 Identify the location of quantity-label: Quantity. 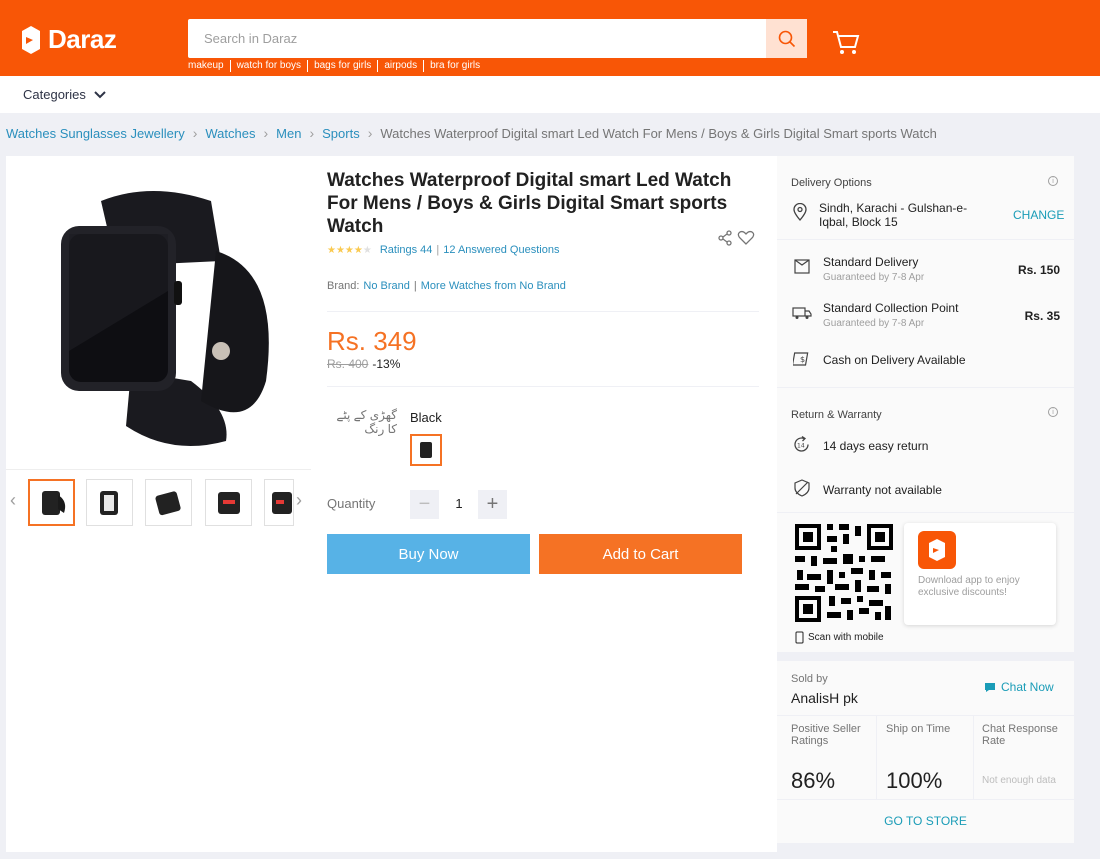
(351, 503).